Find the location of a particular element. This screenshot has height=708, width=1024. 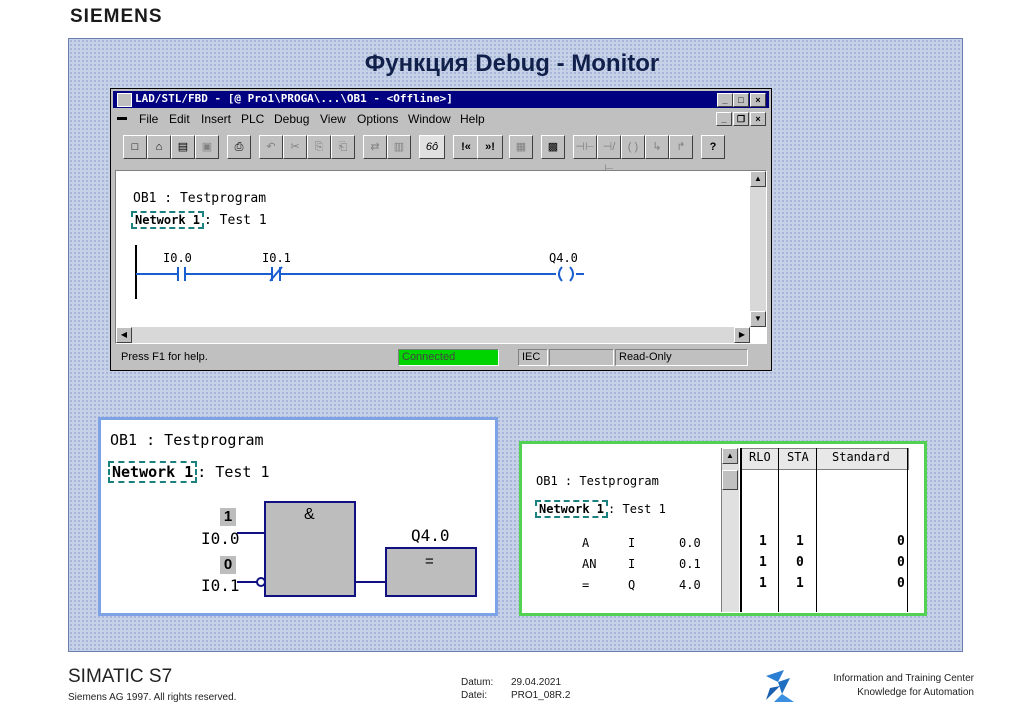

vertical-scrollbar: ▲ ▼ is located at coordinates (758, 249).